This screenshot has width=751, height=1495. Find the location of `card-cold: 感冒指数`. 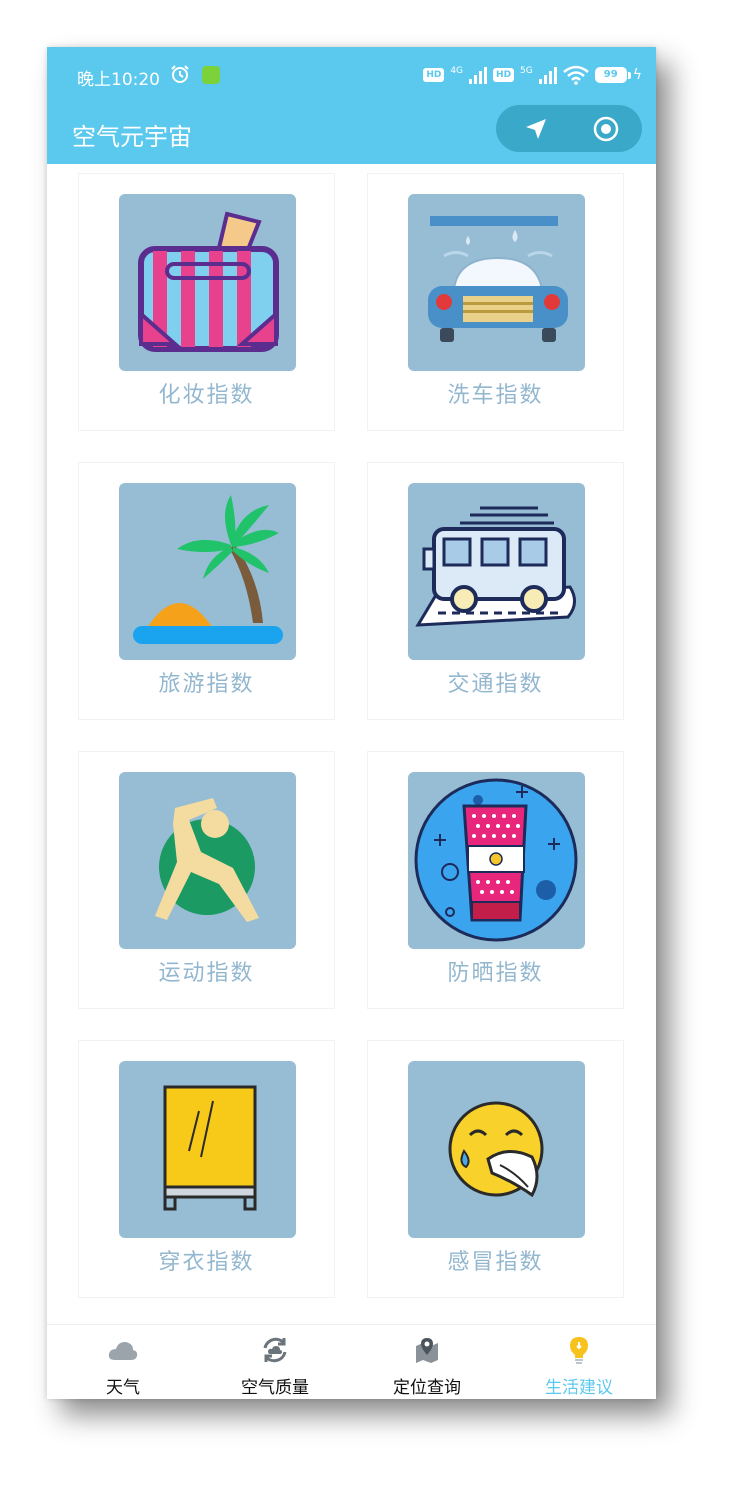

card-cold: 感冒指数 is located at coordinates (495, 1169).